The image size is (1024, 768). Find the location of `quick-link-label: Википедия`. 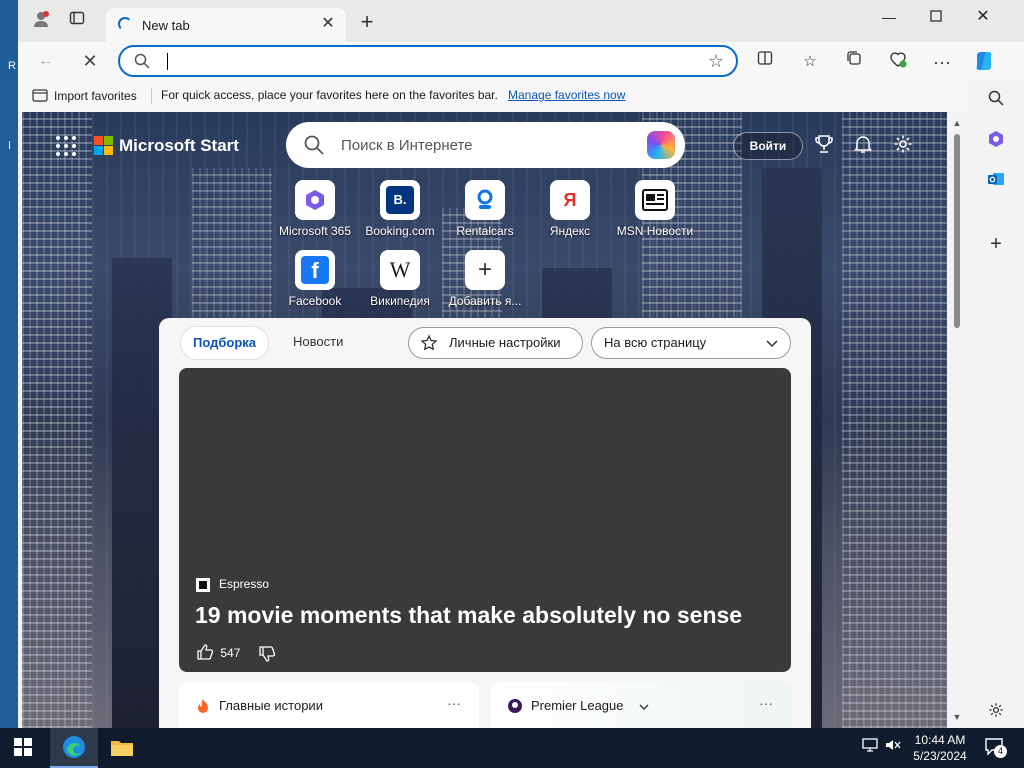

quick-link-label: Википедия is located at coordinates (400, 301).